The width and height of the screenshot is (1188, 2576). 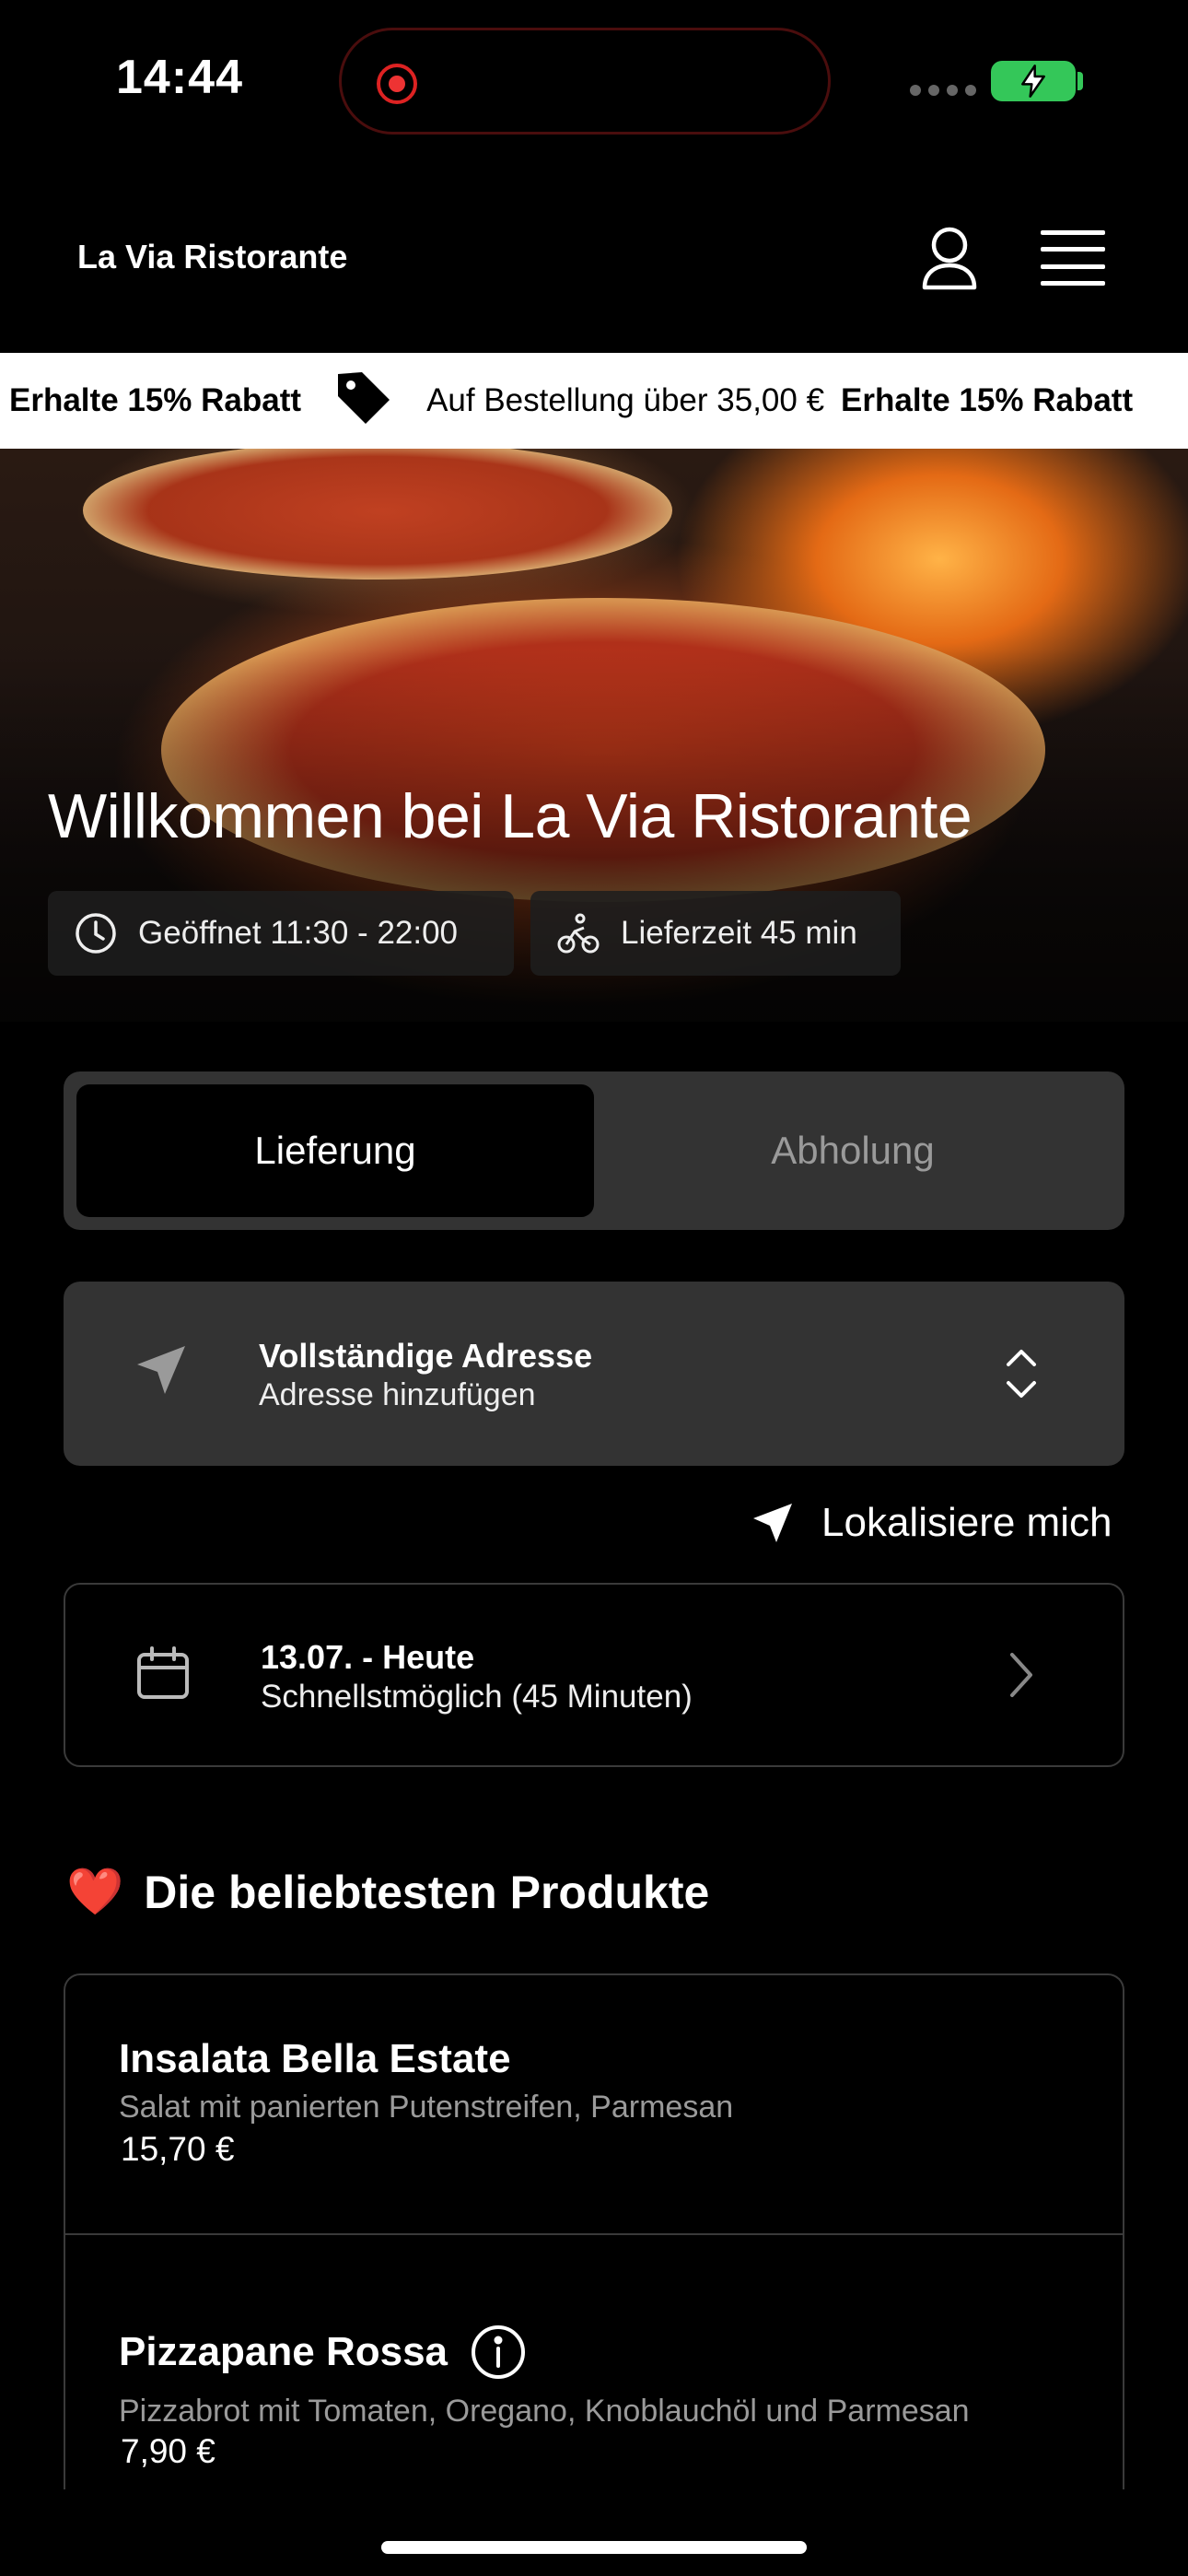 What do you see at coordinates (1080, 81) in the screenshot?
I see `battery-cap` at bounding box center [1080, 81].